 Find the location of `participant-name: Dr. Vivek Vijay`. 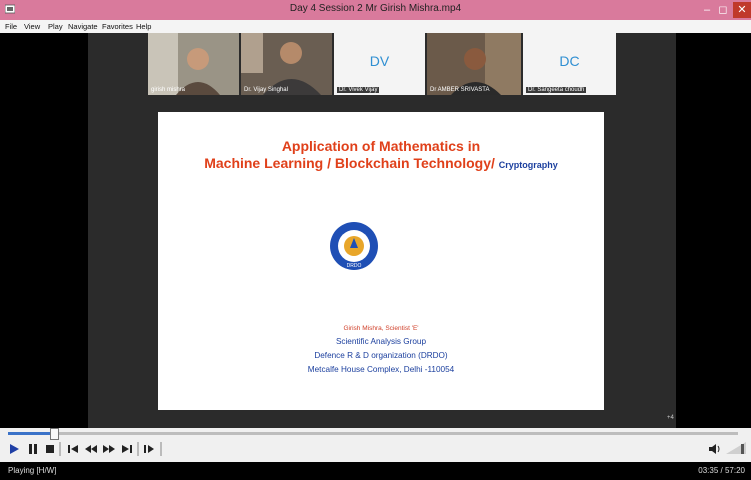

participant-name: Dr. Vivek Vijay is located at coordinates (358, 90).